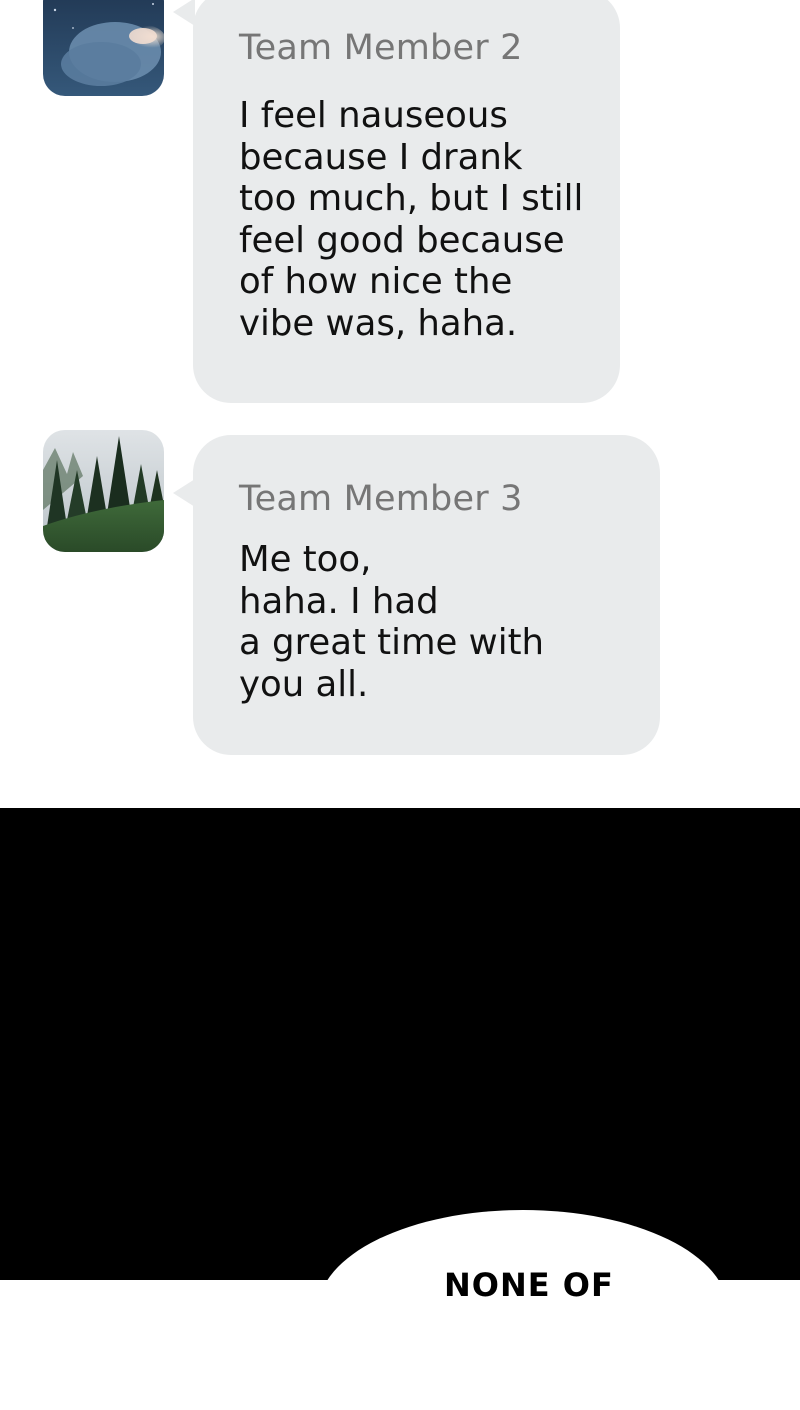  What do you see at coordinates (529, 1285) in the screenshot?
I see `speech-text: NONE OF` at bounding box center [529, 1285].